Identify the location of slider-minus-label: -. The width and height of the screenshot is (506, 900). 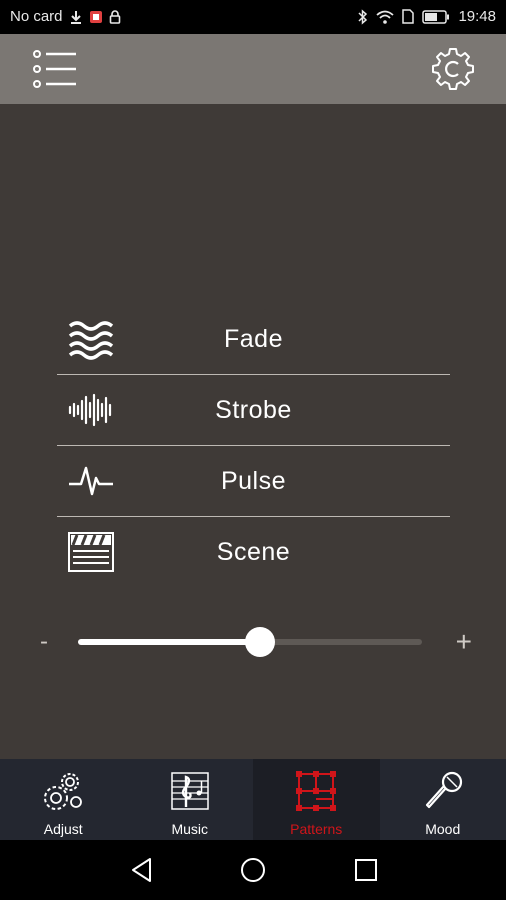
(44, 641).